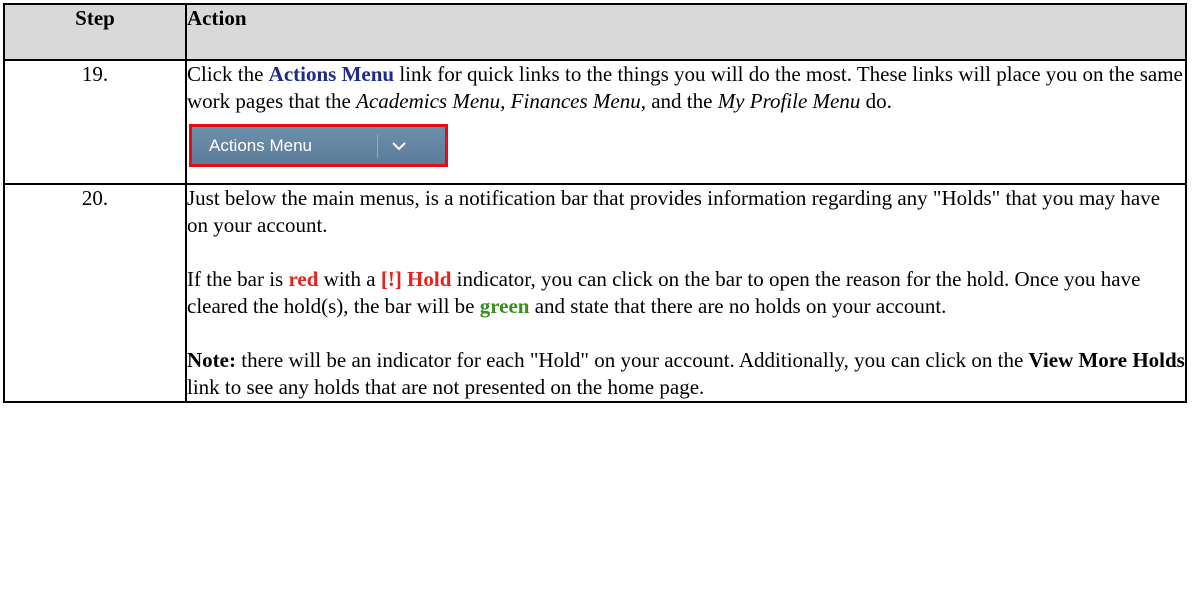 The height and width of the screenshot is (597, 1193). What do you see at coordinates (578, 101) in the screenshot?
I see `finances-menu-ref: Finances Menu,` at bounding box center [578, 101].